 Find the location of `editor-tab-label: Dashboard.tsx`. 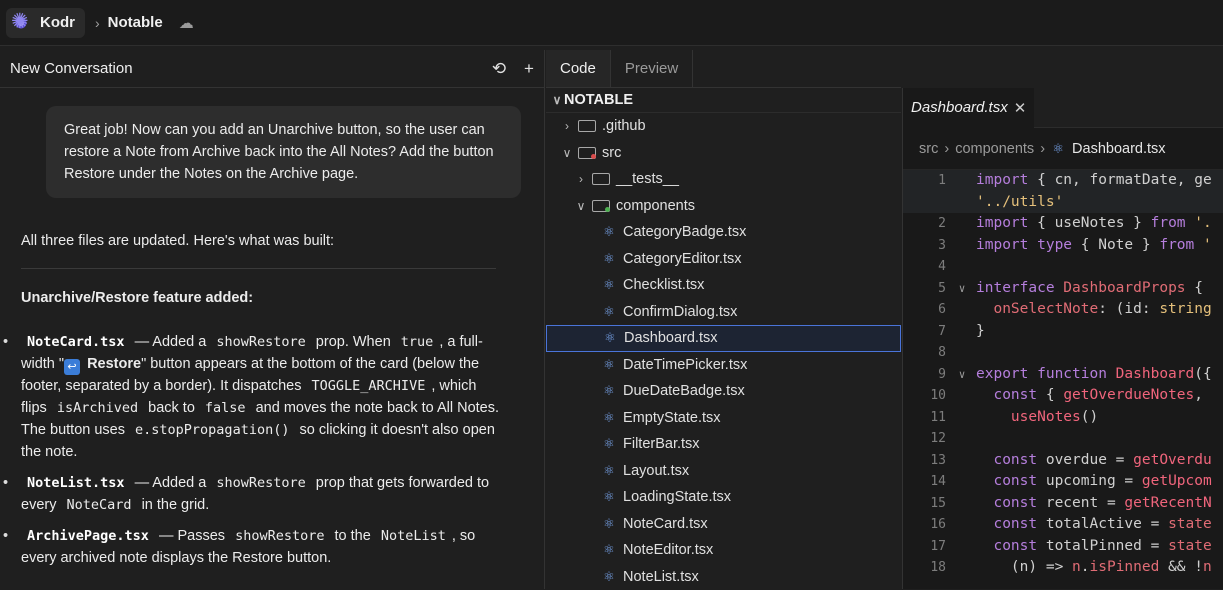

editor-tab-label: Dashboard.tsx is located at coordinates (959, 107).